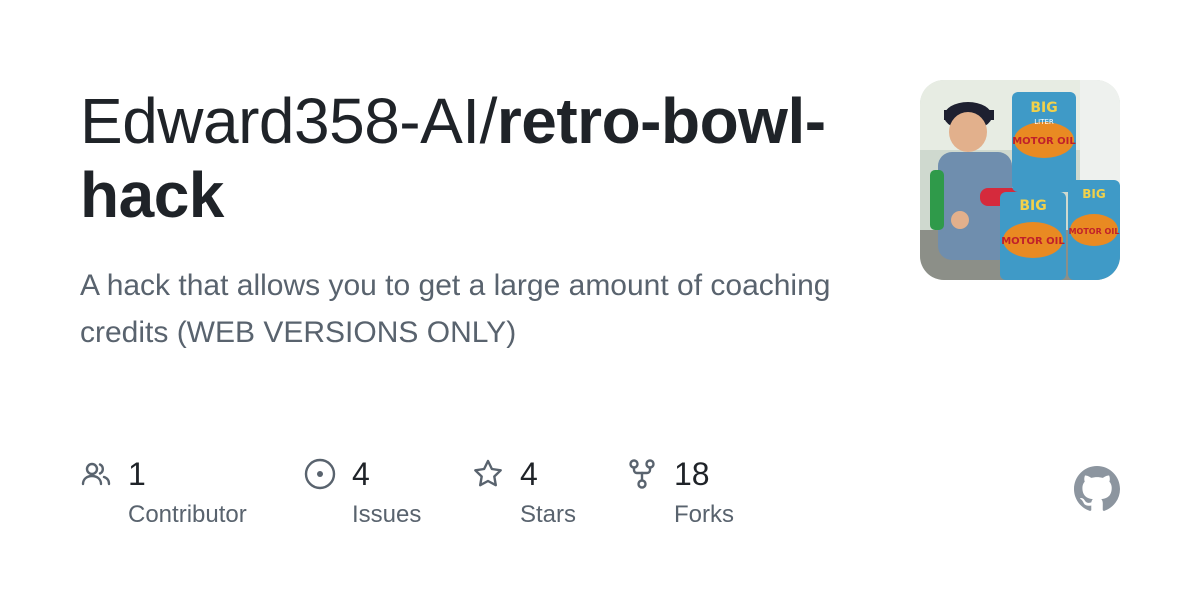  I want to click on github-mark-icon, so click(1097, 491).